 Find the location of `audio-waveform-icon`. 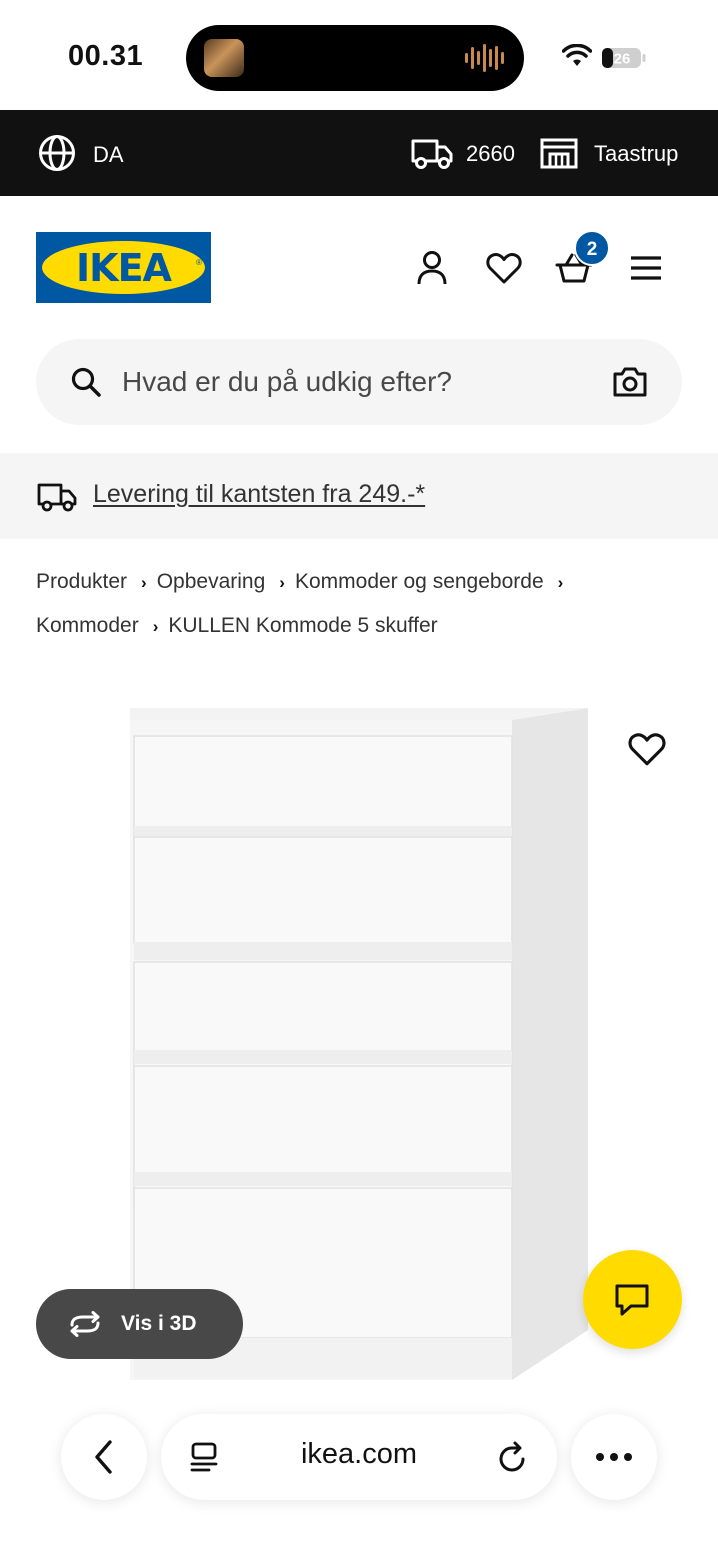

audio-waveform-icon is located at coordinates (484, 58).